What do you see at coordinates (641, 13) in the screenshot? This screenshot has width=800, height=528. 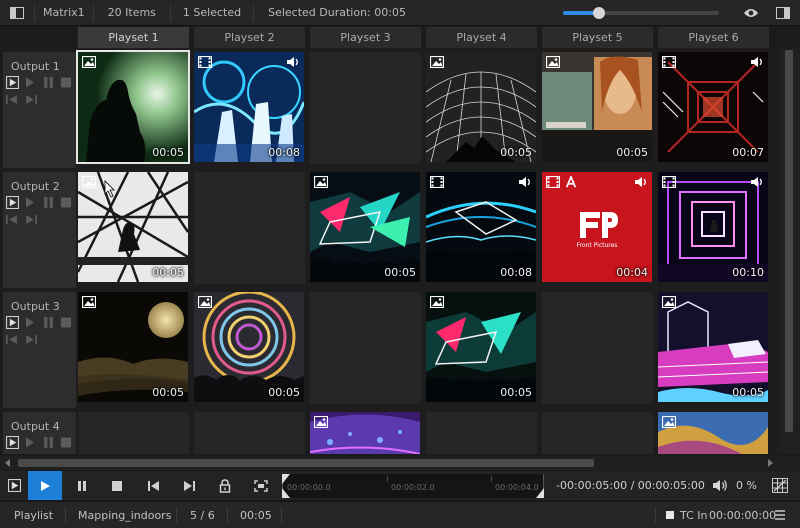 I see `zoom-slider` at bounding box center [641, 13].